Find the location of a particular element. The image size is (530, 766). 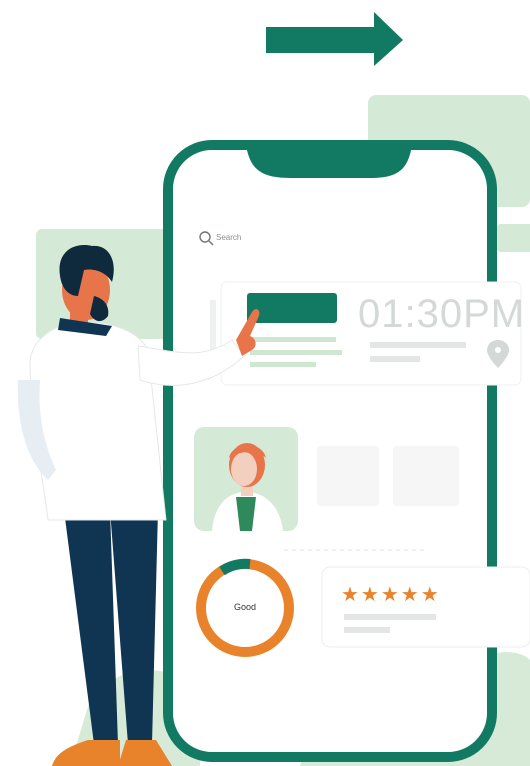

search-input: Search is located at coordinates (228, 237).